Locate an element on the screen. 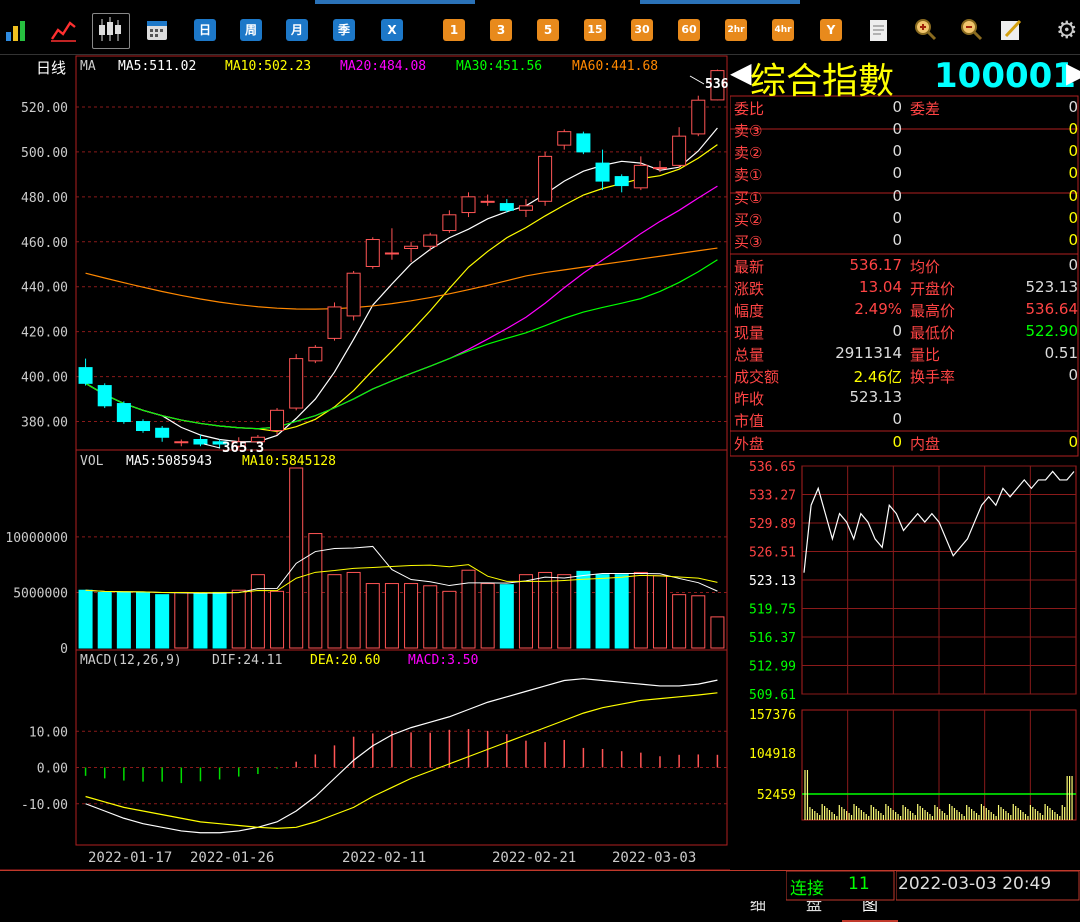 The height and width of the screenshot is (922, 1080). interval-button-0: 1 is located at coordinates (454, 30).